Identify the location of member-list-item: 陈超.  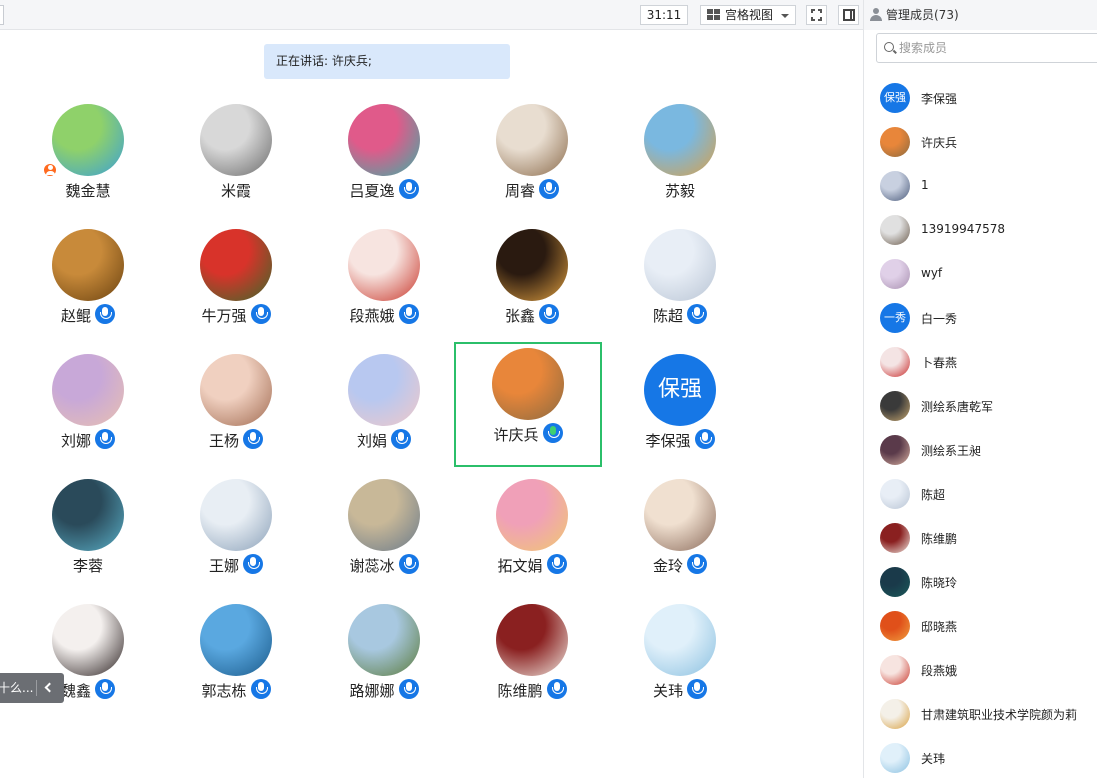
(988, 495).